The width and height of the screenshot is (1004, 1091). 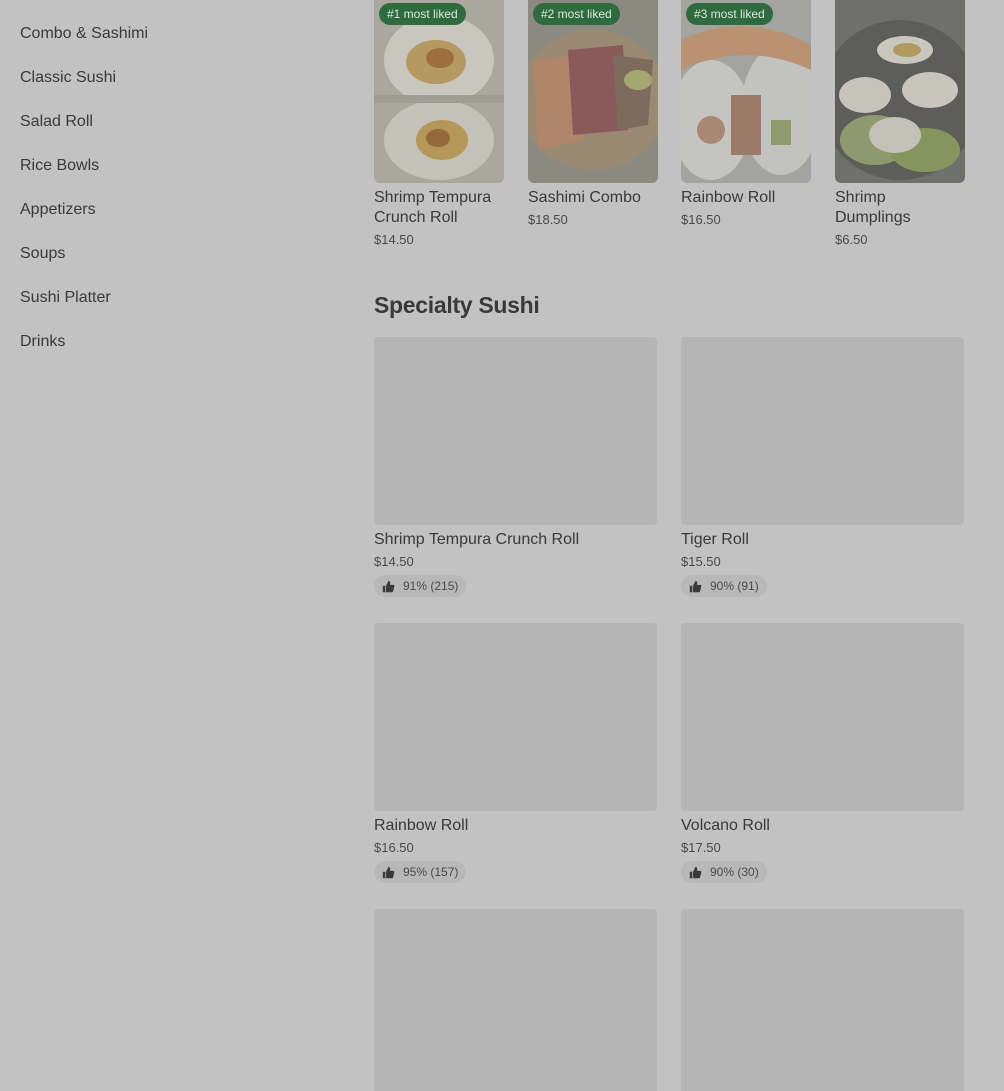 What do you see at coordinates (431, 872) in the screenshot?
I see `rating-text: 95% (157)` at bounding box center [431, 872].